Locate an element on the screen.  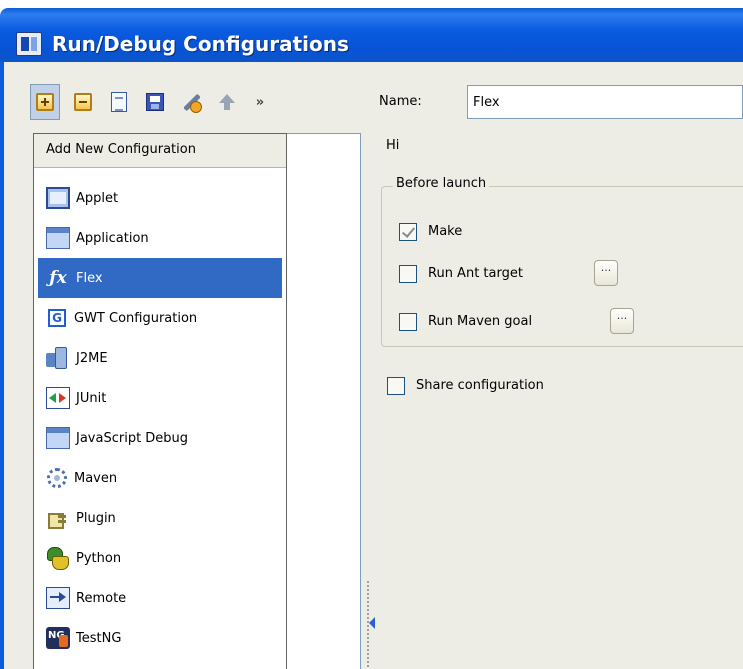
list-item-label: Remote is located at coordinates (101, 598).